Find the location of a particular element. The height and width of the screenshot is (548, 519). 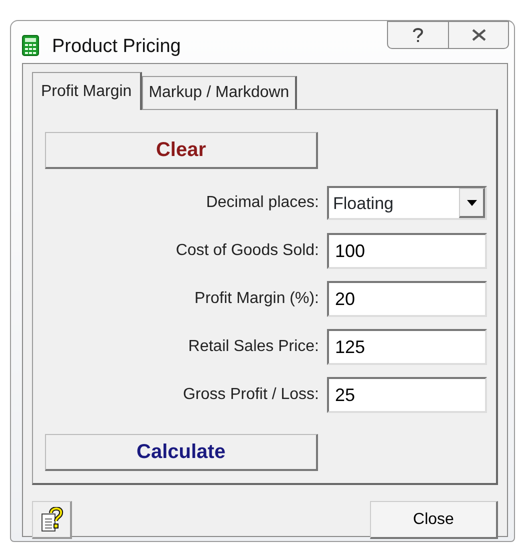

field-label: Gross Profit / Loss: is located at coordinates (250, 395).